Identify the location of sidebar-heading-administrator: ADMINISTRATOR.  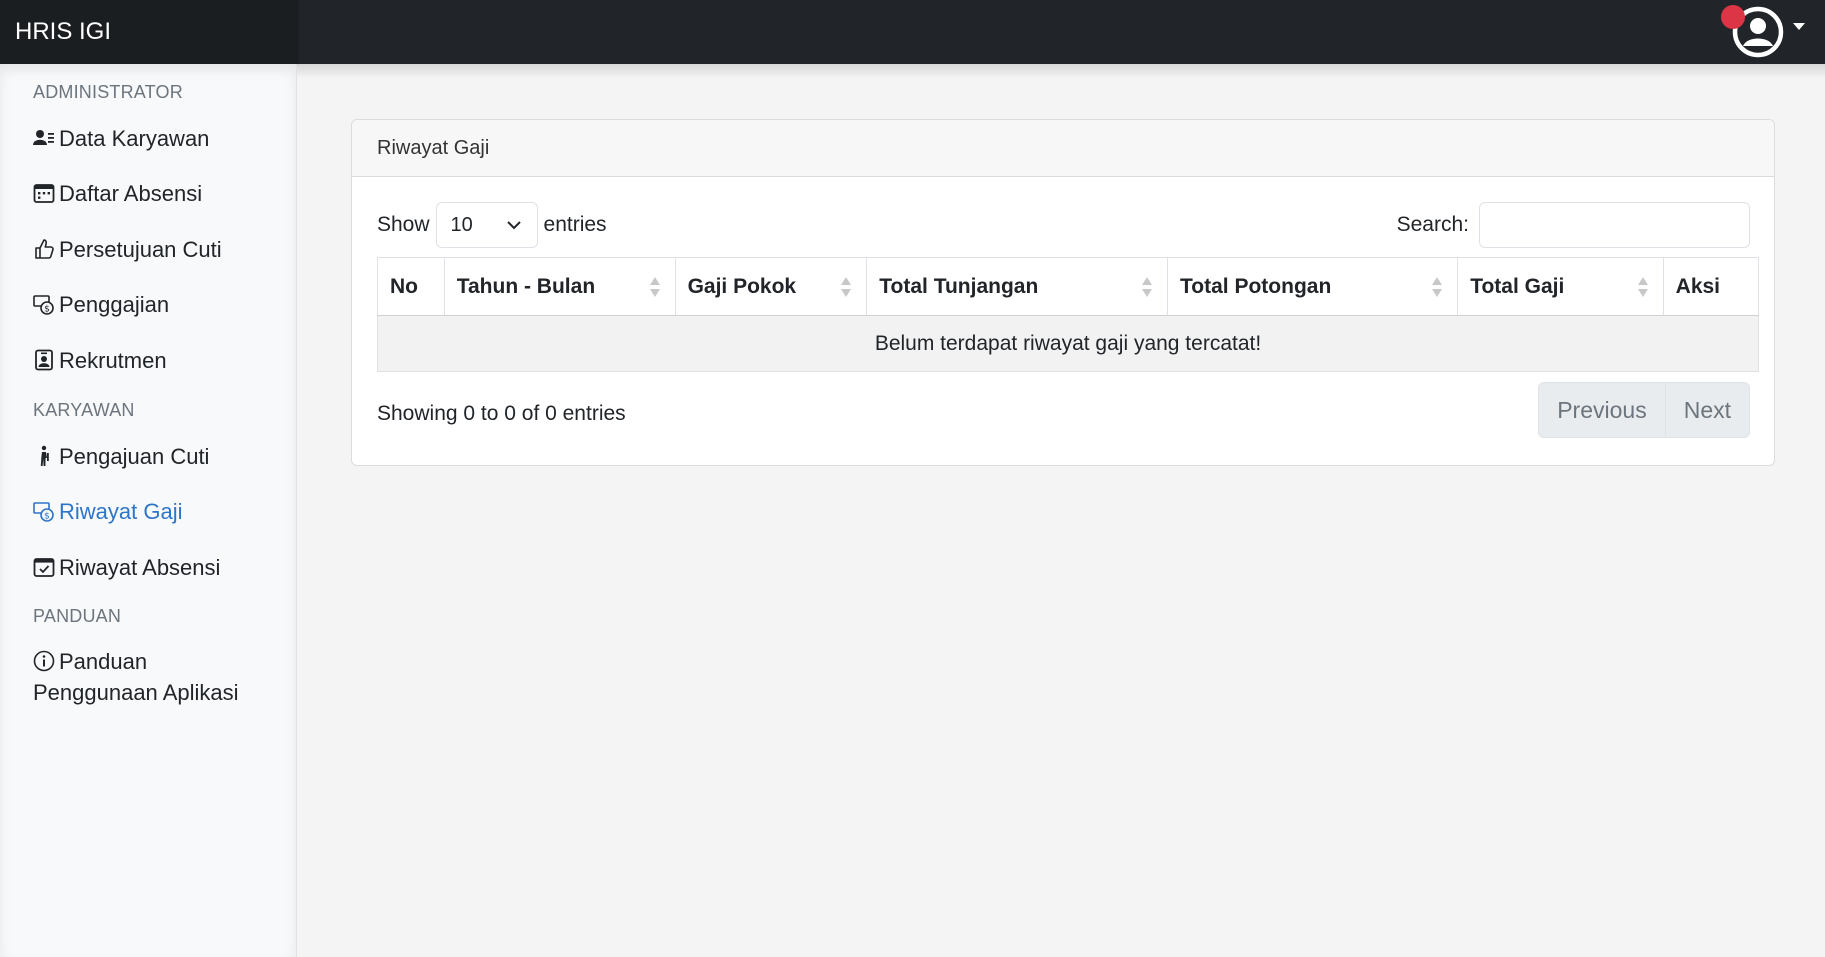
(108, 92).